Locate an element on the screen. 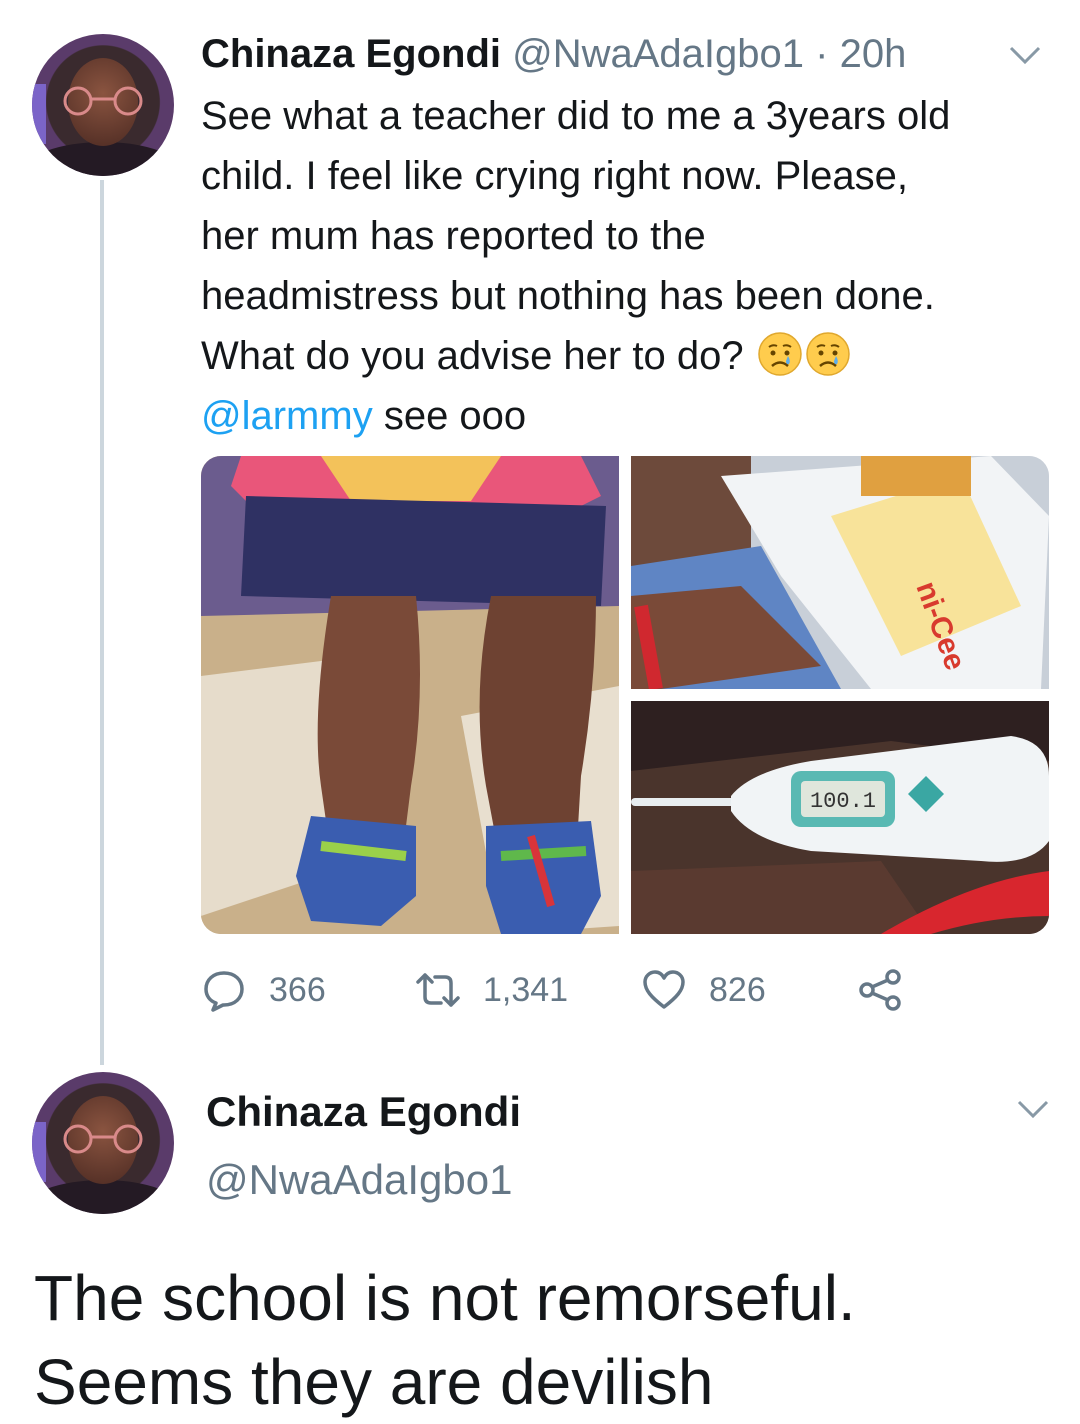 Image resolution: width=1080 pixels, height=1424 pixels. tweet-timestamp: 20h is located at coordinates (873, 54).